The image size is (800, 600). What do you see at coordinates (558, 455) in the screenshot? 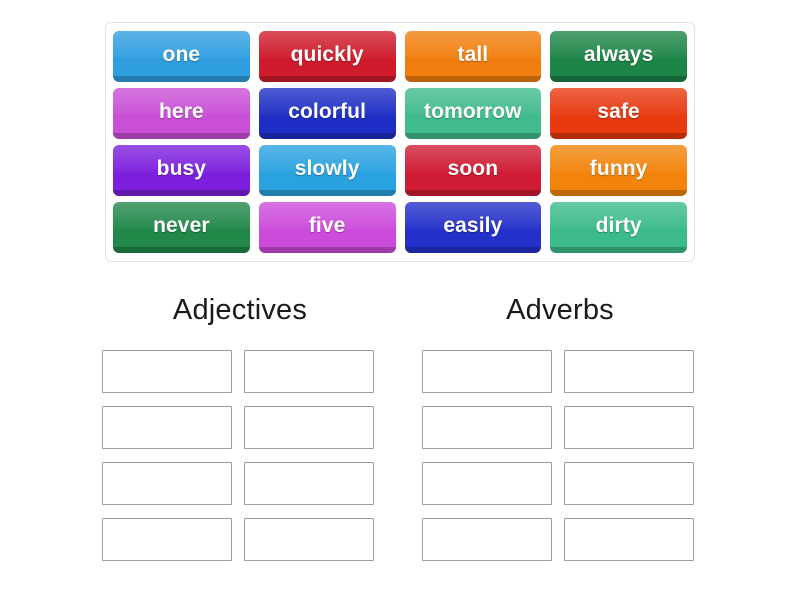
I see `drop-zone-group-adverbs` at bounding box center [558, 455].